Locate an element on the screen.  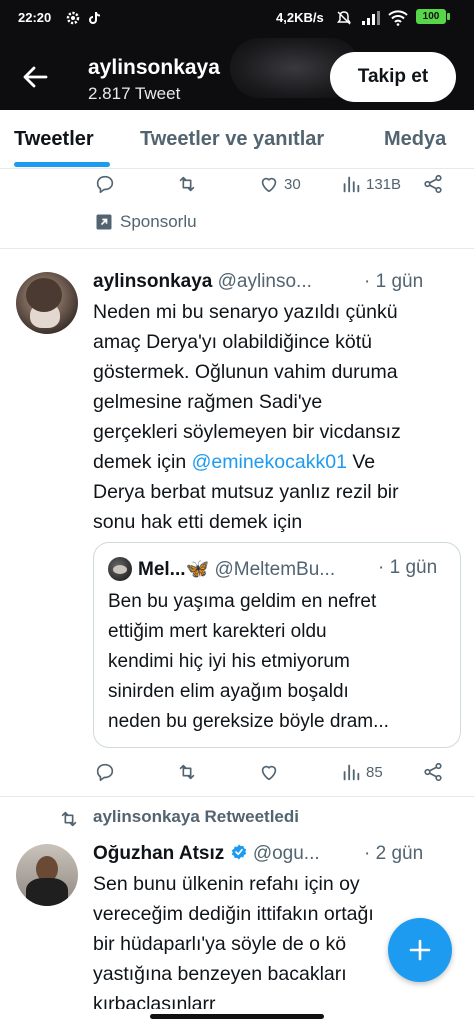
like-button: 30 is located at coordinates (279, 184).